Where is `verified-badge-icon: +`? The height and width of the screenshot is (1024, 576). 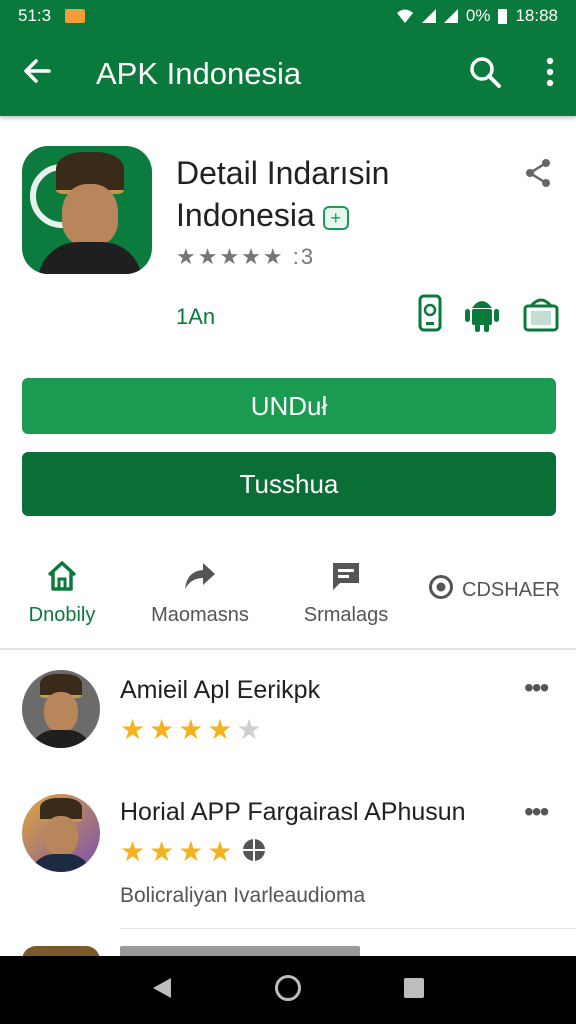
verified-badge-icon: + is located at coordinates (335, 217).